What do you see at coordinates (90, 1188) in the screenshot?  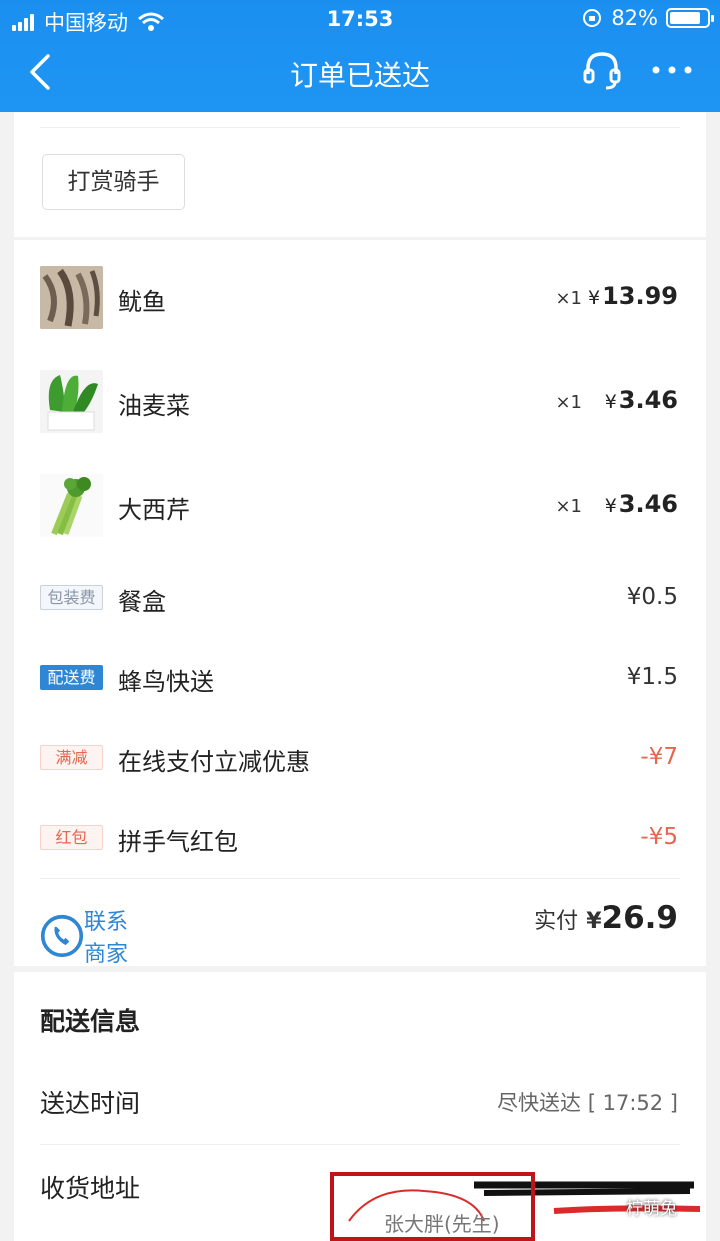 I see `address-label: 收货地址` at bounding box center [90, 1188].